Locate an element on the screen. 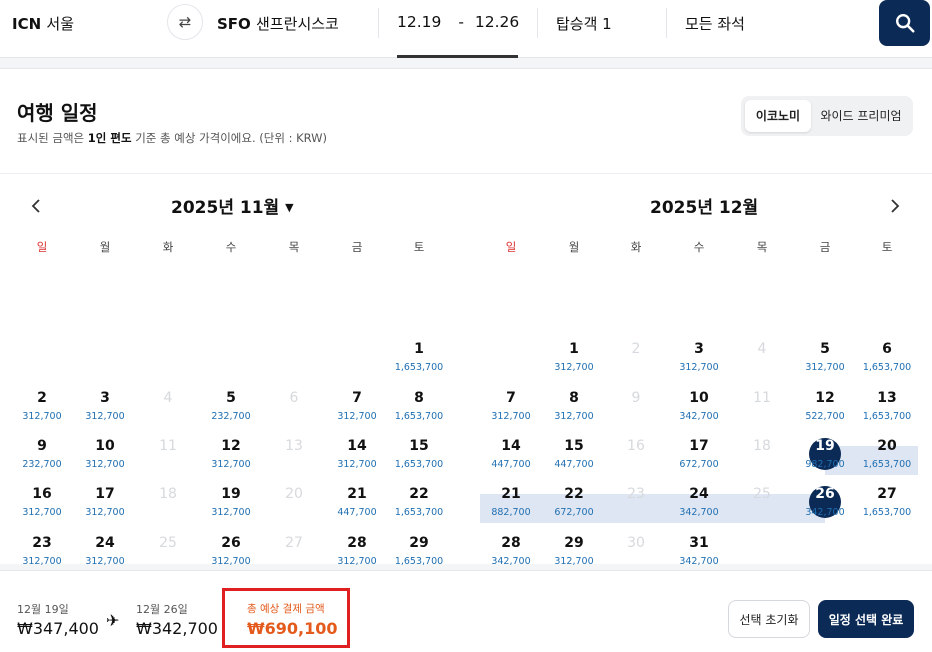  calendar-day-cell: 22 1,653,700 is located at coordinates (419, 501).